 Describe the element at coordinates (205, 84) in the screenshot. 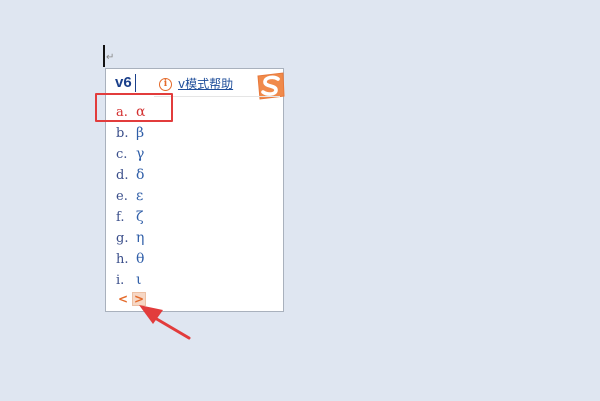

I see `v-mode-help-link: v模式帮助` at that location.